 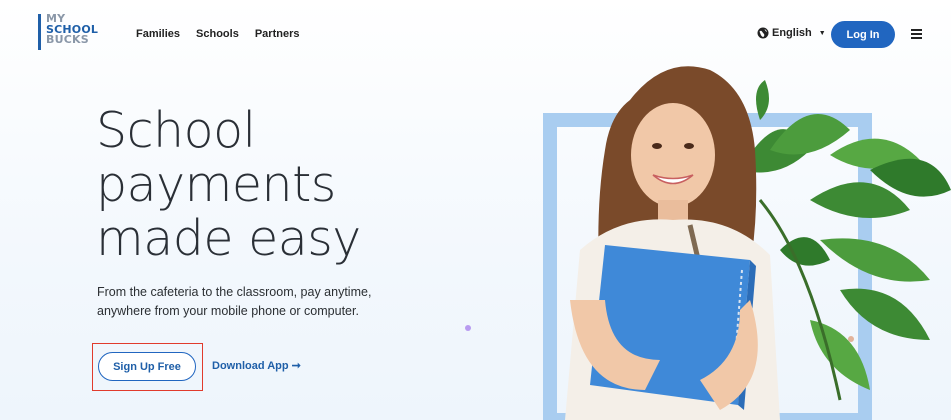 What do you see at coordinates (216, 184) in the screenshot?
I see `headline-line-2: payments` at bounding box center [216, 184].